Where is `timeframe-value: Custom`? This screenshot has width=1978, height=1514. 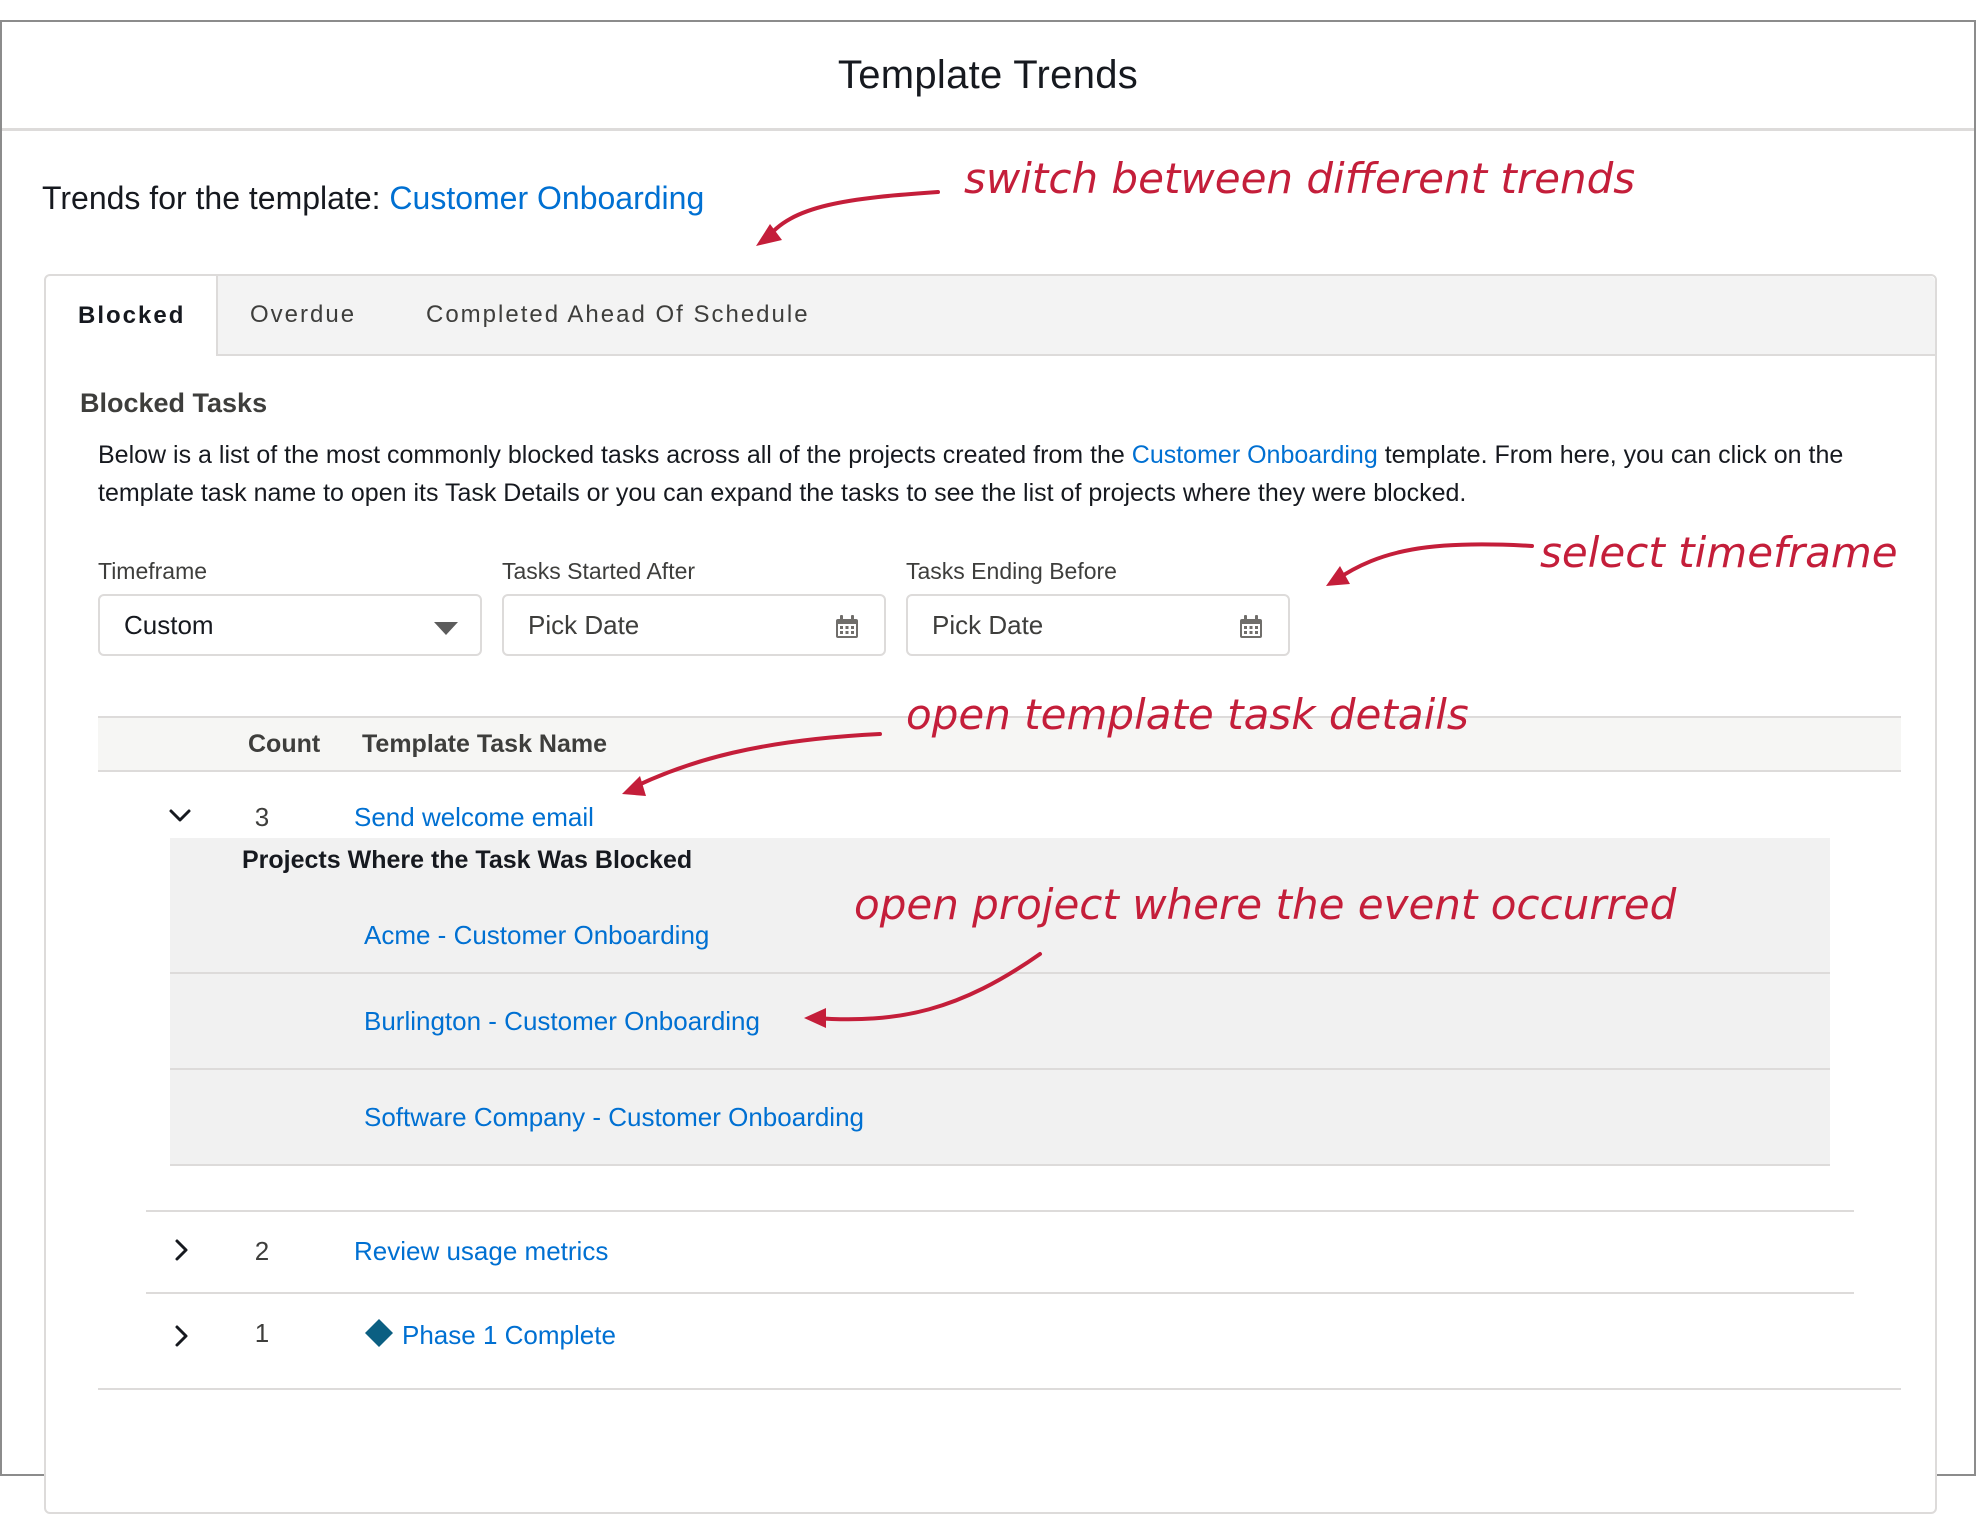
timeframe-value: Custom is located at coordinates (169, 624).